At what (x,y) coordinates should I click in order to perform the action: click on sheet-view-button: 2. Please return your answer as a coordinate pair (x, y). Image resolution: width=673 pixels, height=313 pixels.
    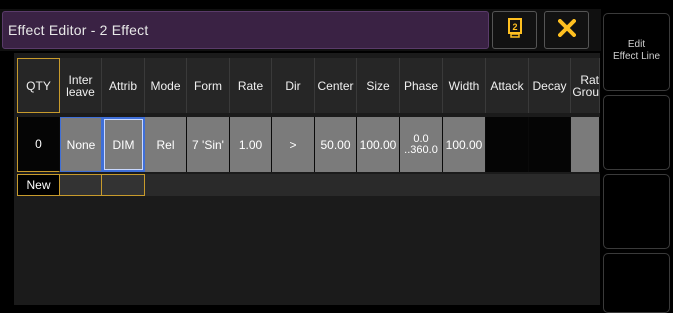
    Looking at the image, I should click on (514, 30).